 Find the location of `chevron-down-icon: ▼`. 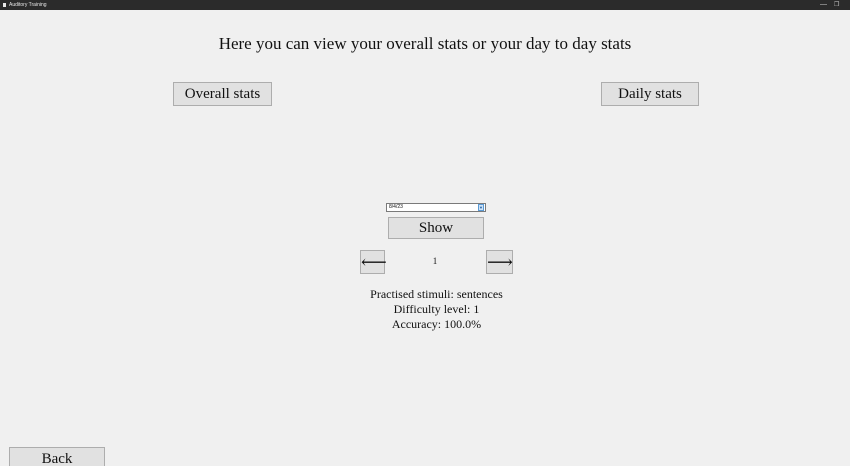

chevron-down-icon: ▼ is located at coordinates (481, 207).